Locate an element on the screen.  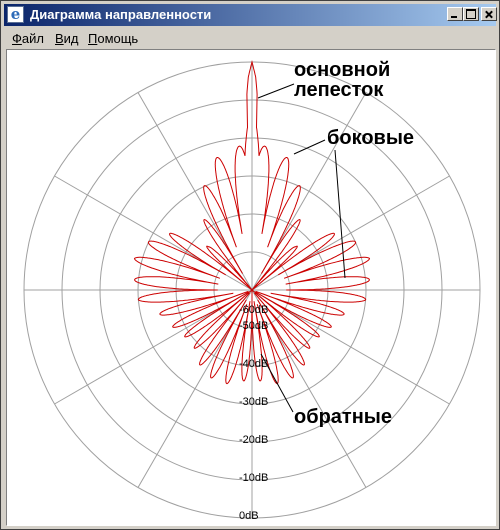
menu-bar: Файл Вид Помощь is located at coordinates (250, 38).